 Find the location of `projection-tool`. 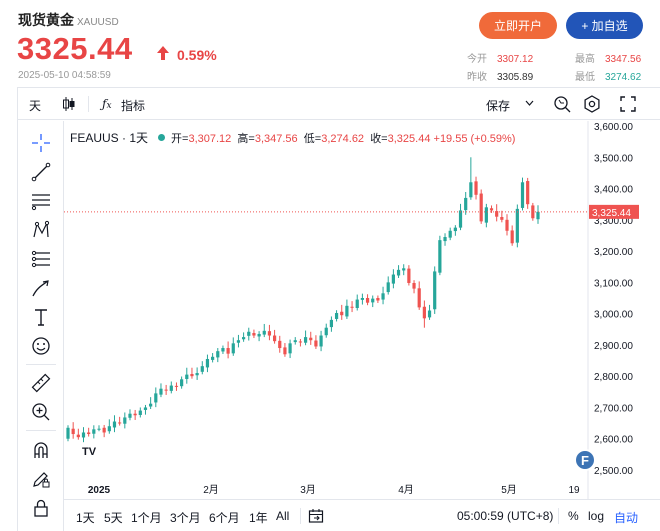

projection-tool is located at coordinates (41, 259).